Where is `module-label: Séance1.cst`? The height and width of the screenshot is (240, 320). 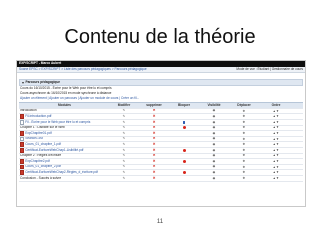 module-label: Séance1.cst is located at coordinates (34, 138).